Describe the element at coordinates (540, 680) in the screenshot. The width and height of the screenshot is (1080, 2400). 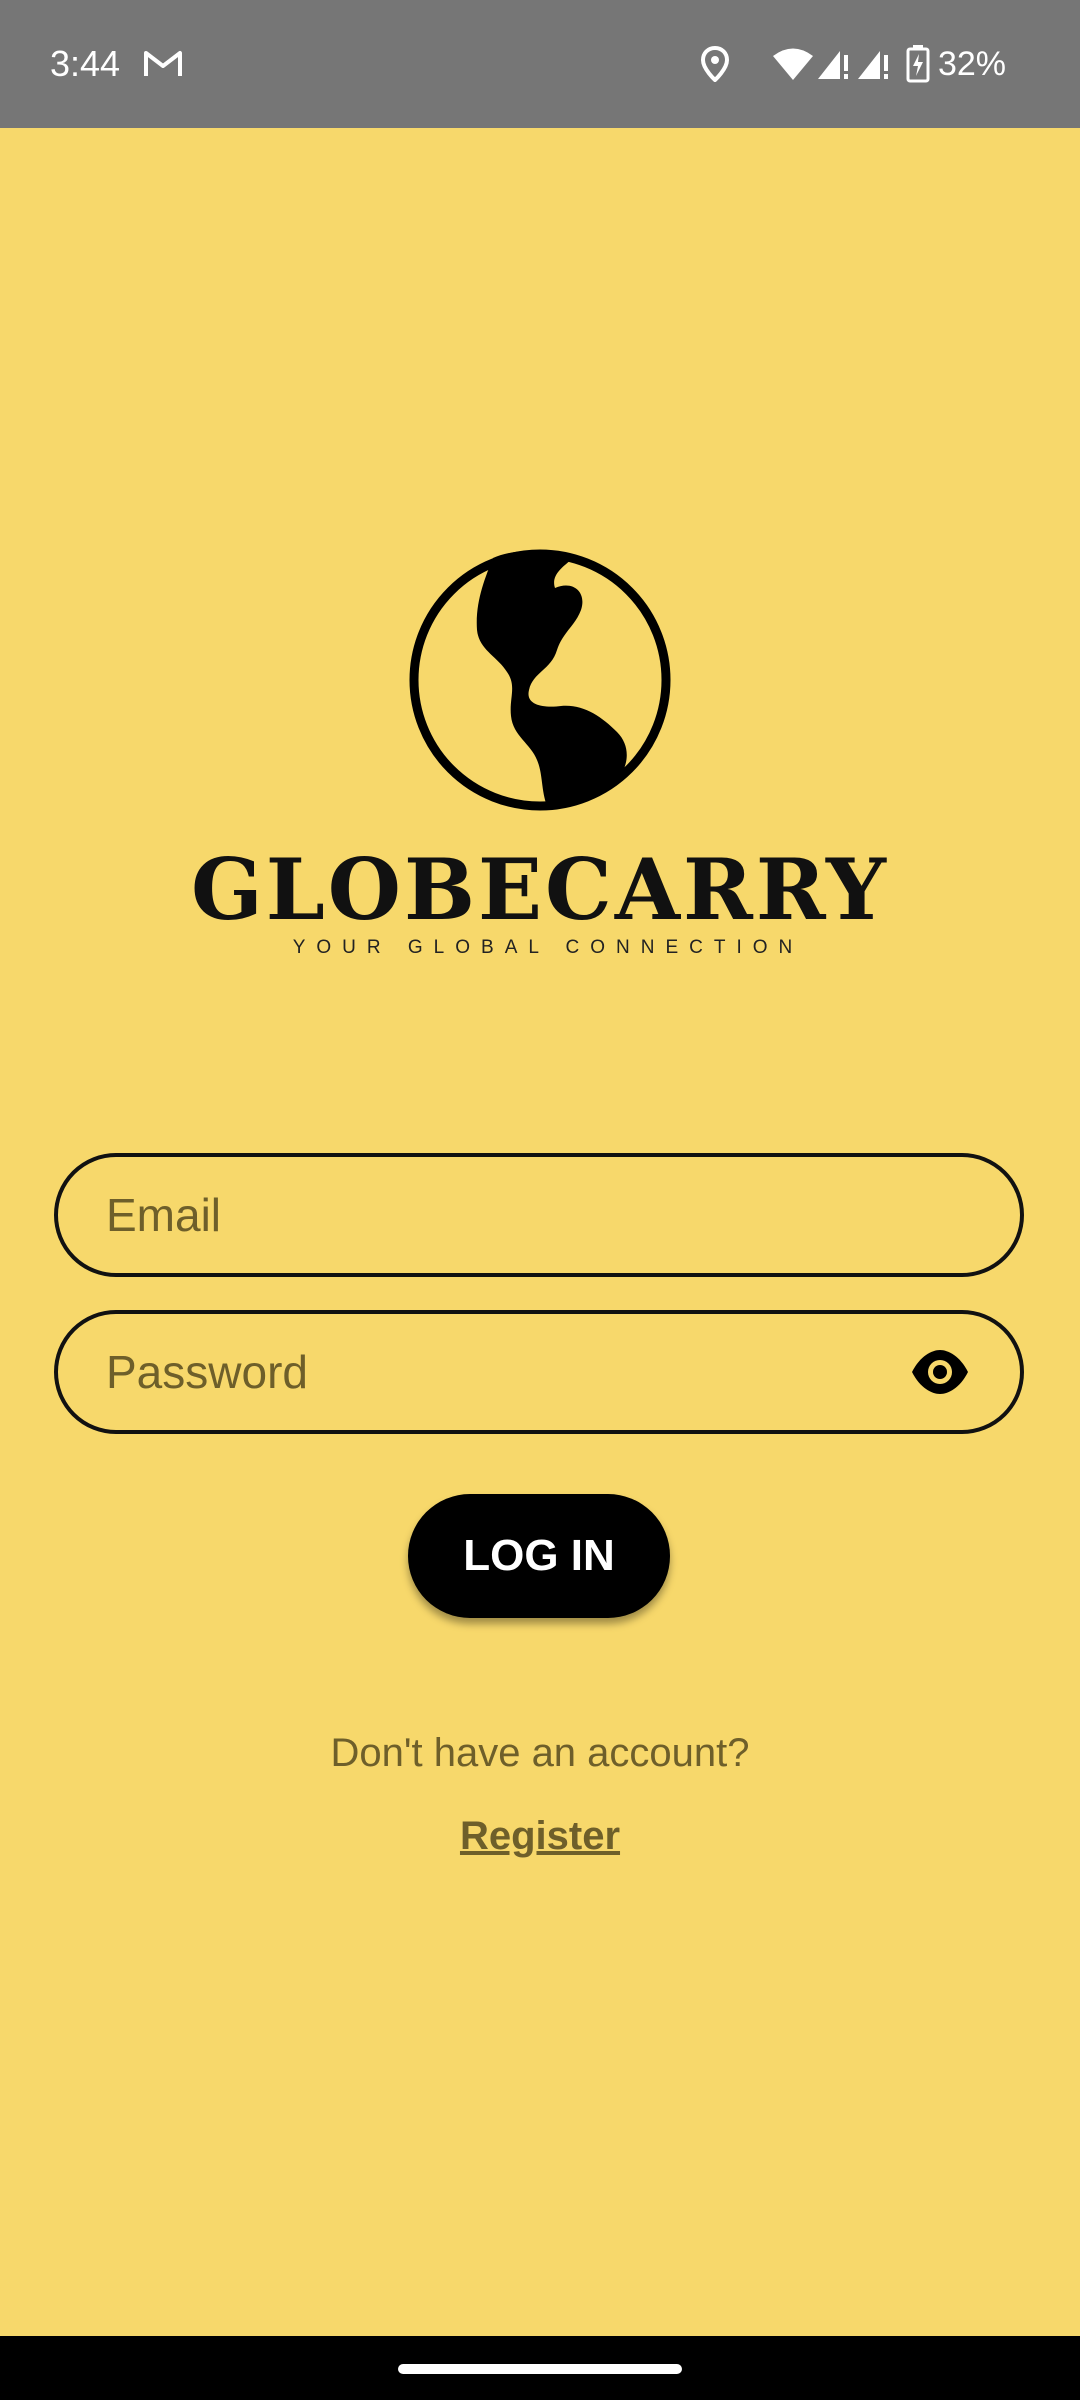
I see `globe-icon` at that location.